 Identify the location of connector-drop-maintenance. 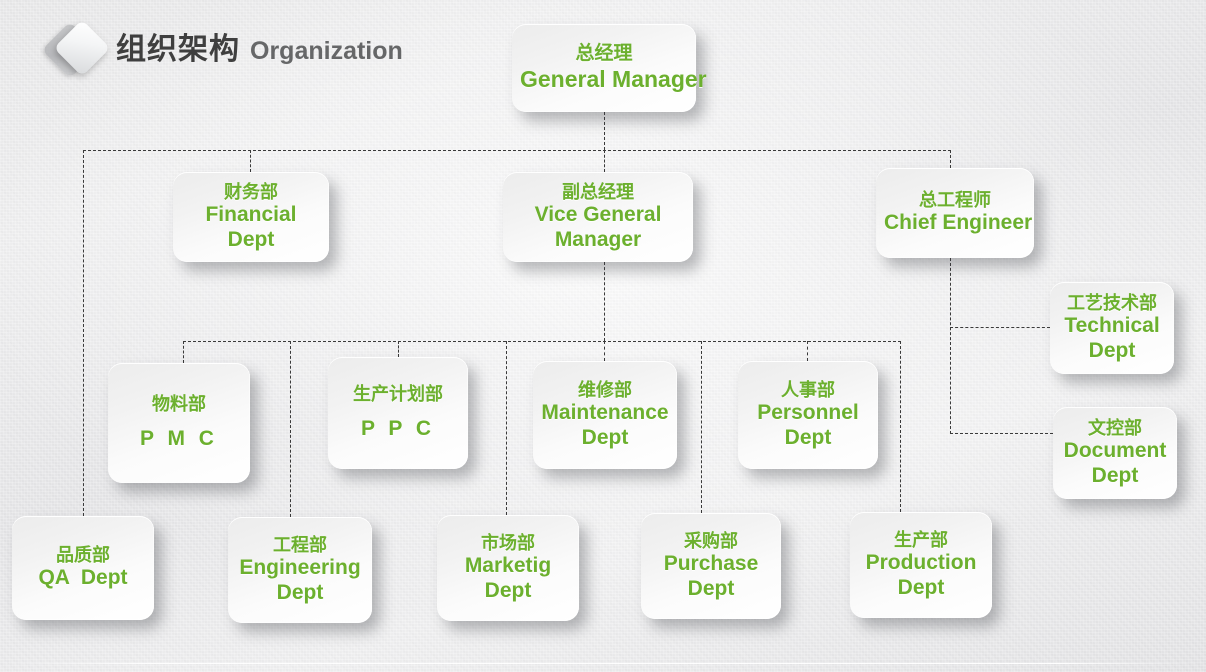
(604, 351).